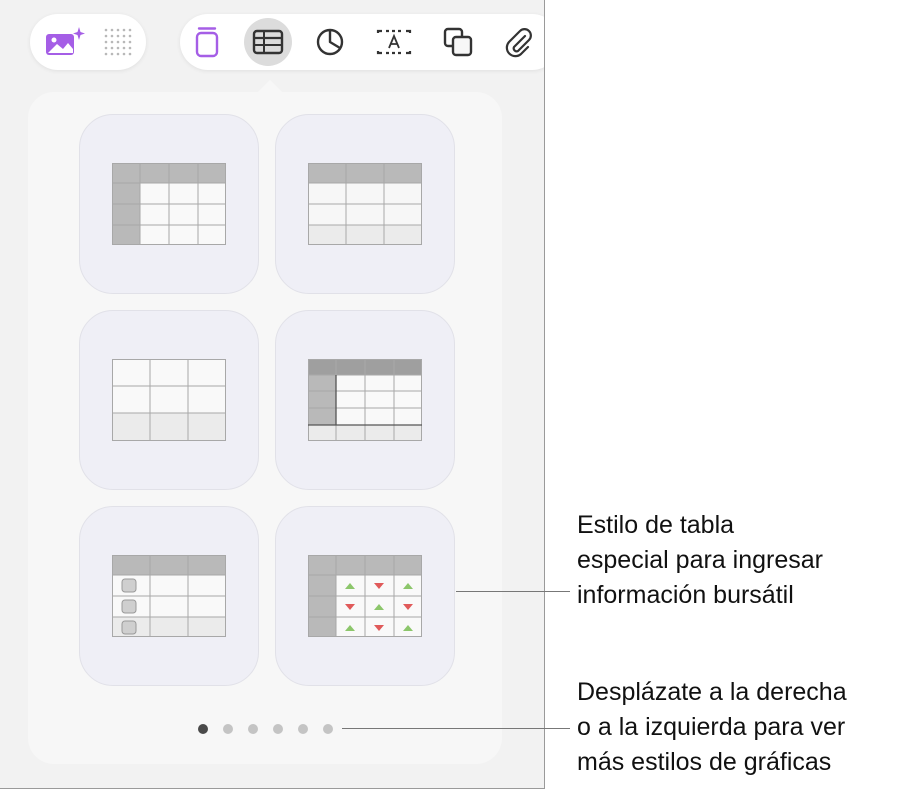  Describe the element at coordinates (456, 728) in the screenshot. I see `scroll-callout-line` at that location.